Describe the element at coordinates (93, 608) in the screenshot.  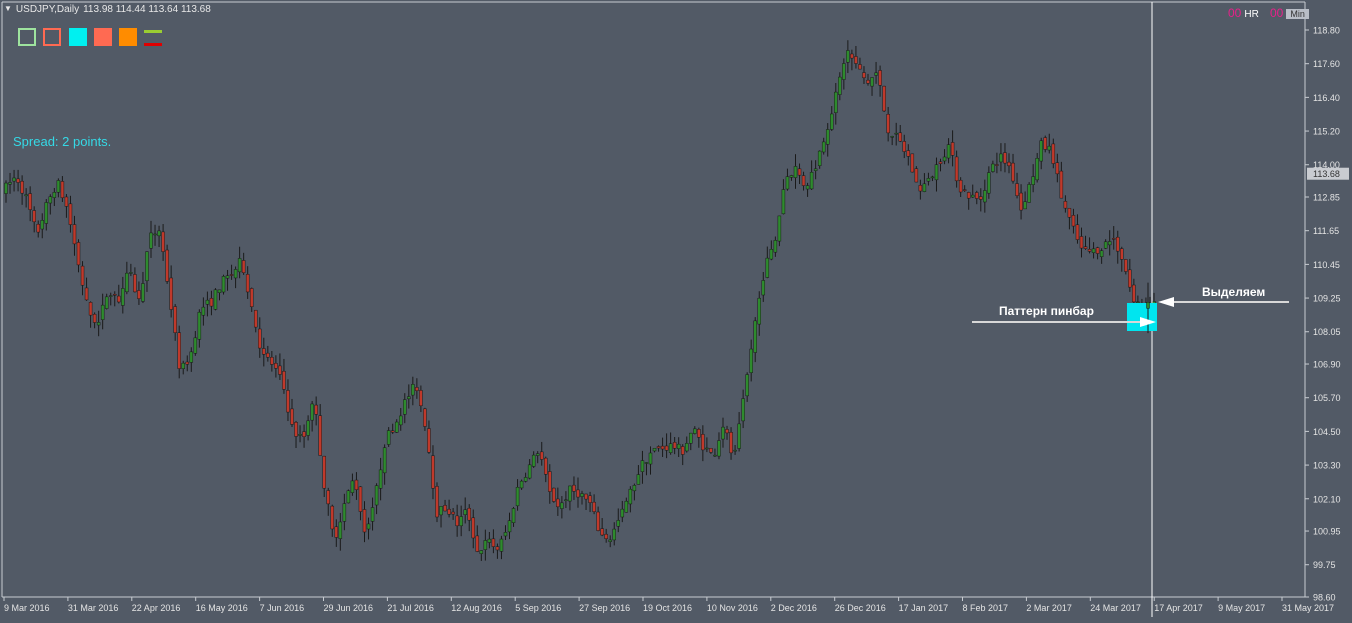
I see `x-tick-label: 31 Mar 2016` at that location.